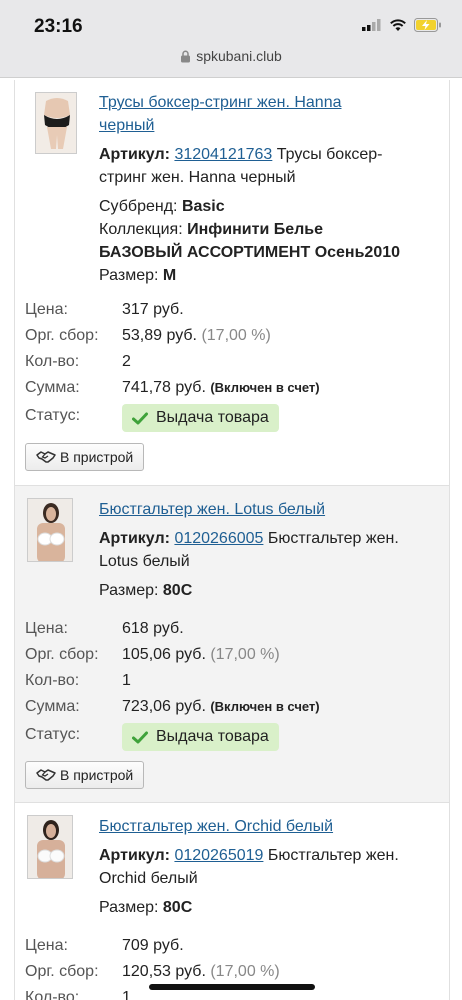 This screenshot has width=462, height=1000. Describe the element at coordinates (216, 826) in the screenshot. I see `product-title-link: Бюстгальтер жен. Orchid белый` at that location.